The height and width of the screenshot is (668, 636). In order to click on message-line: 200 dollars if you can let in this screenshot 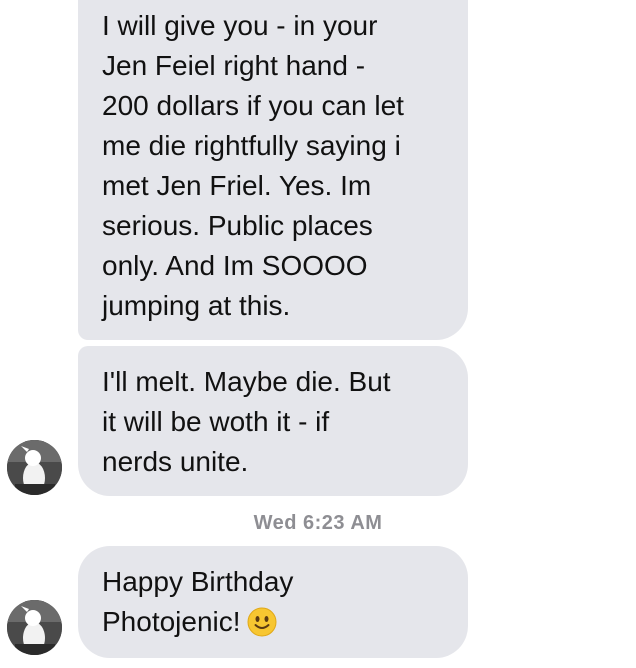, I will do `click(253, 105)`.